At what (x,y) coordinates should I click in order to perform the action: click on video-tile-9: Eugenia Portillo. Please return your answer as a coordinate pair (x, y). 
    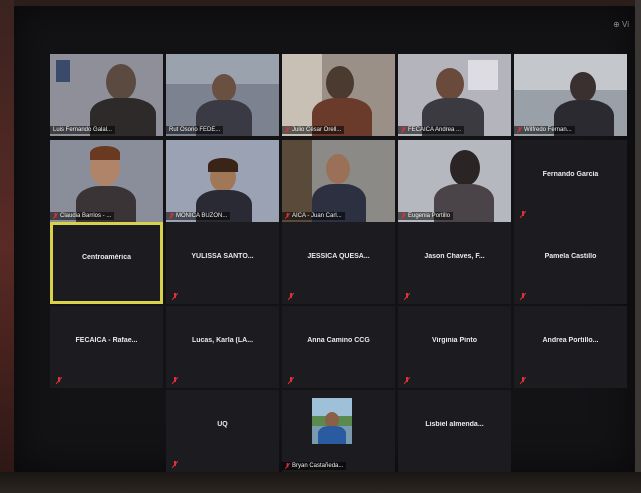
    Looking at the image, I should click on (454, 181).